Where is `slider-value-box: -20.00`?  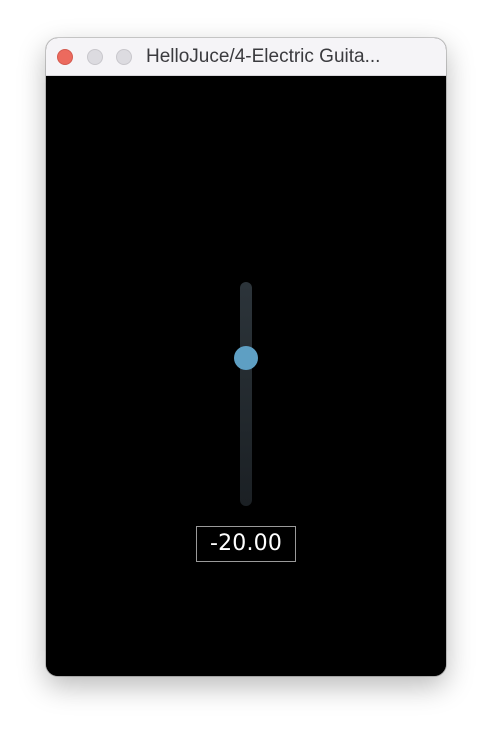
slider-value-box: -20.00 is located at coordinates (246, 544).